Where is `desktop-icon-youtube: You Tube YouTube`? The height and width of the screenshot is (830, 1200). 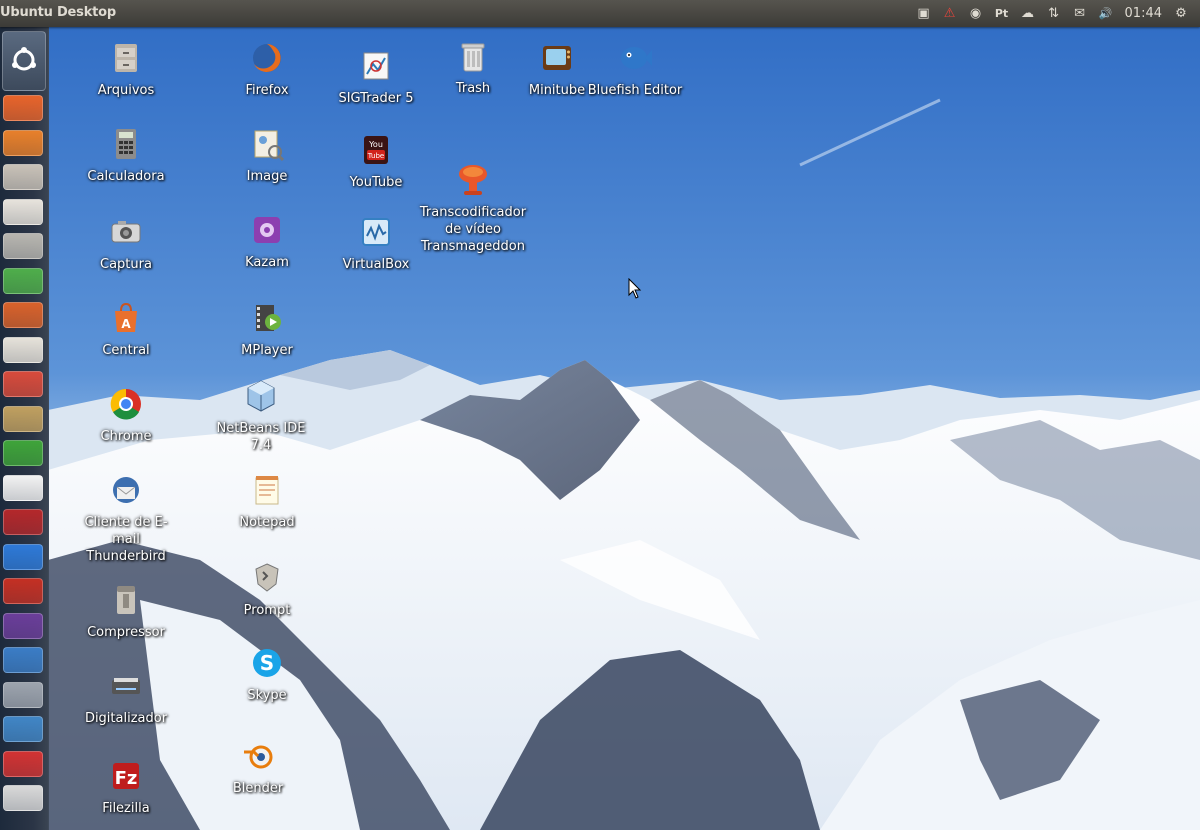 desktop-icon-youtube: You Tube YouTube is located at coordinates (376, 160).